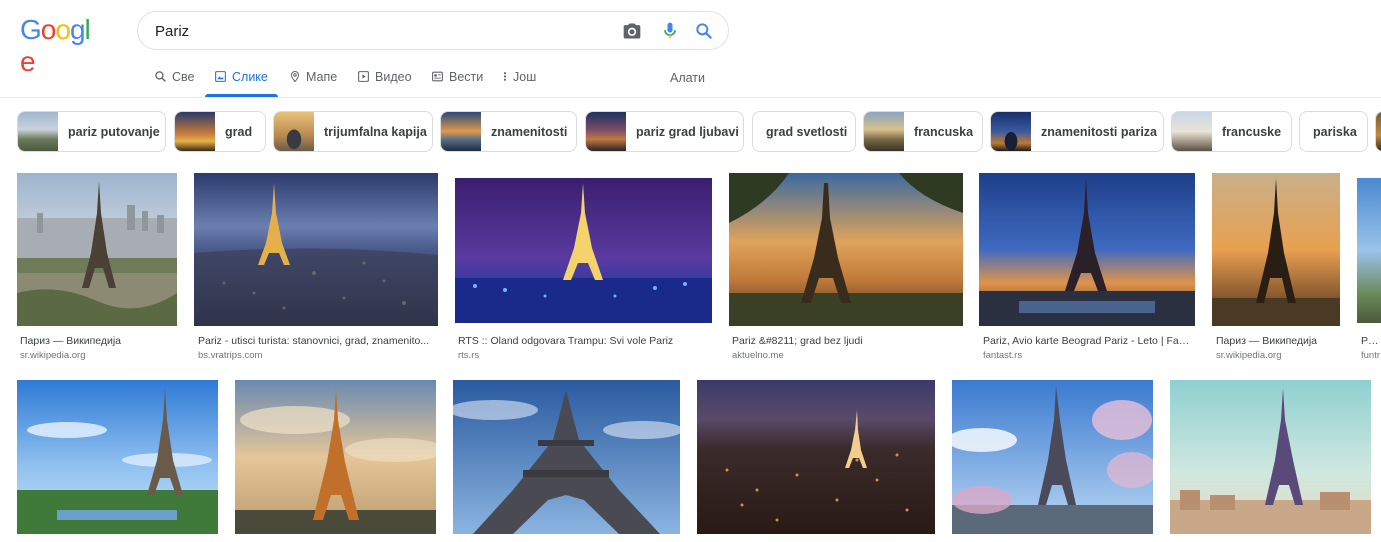  I want to click on tab-all: Све, so click(174, 78).